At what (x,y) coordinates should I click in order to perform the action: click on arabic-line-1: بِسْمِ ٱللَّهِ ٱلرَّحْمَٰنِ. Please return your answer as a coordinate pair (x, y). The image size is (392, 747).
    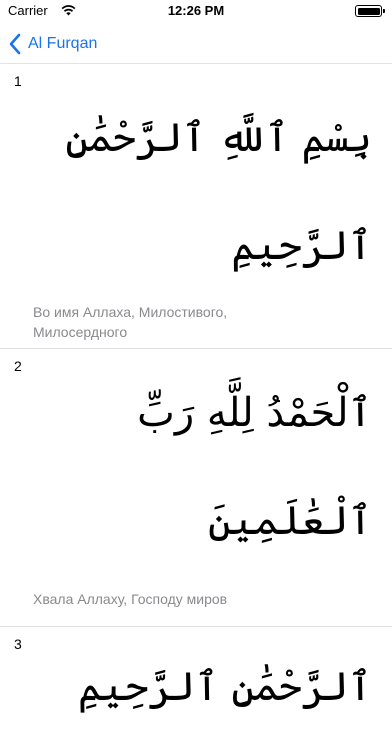
    Looking at the image, I should click on (218, 138).